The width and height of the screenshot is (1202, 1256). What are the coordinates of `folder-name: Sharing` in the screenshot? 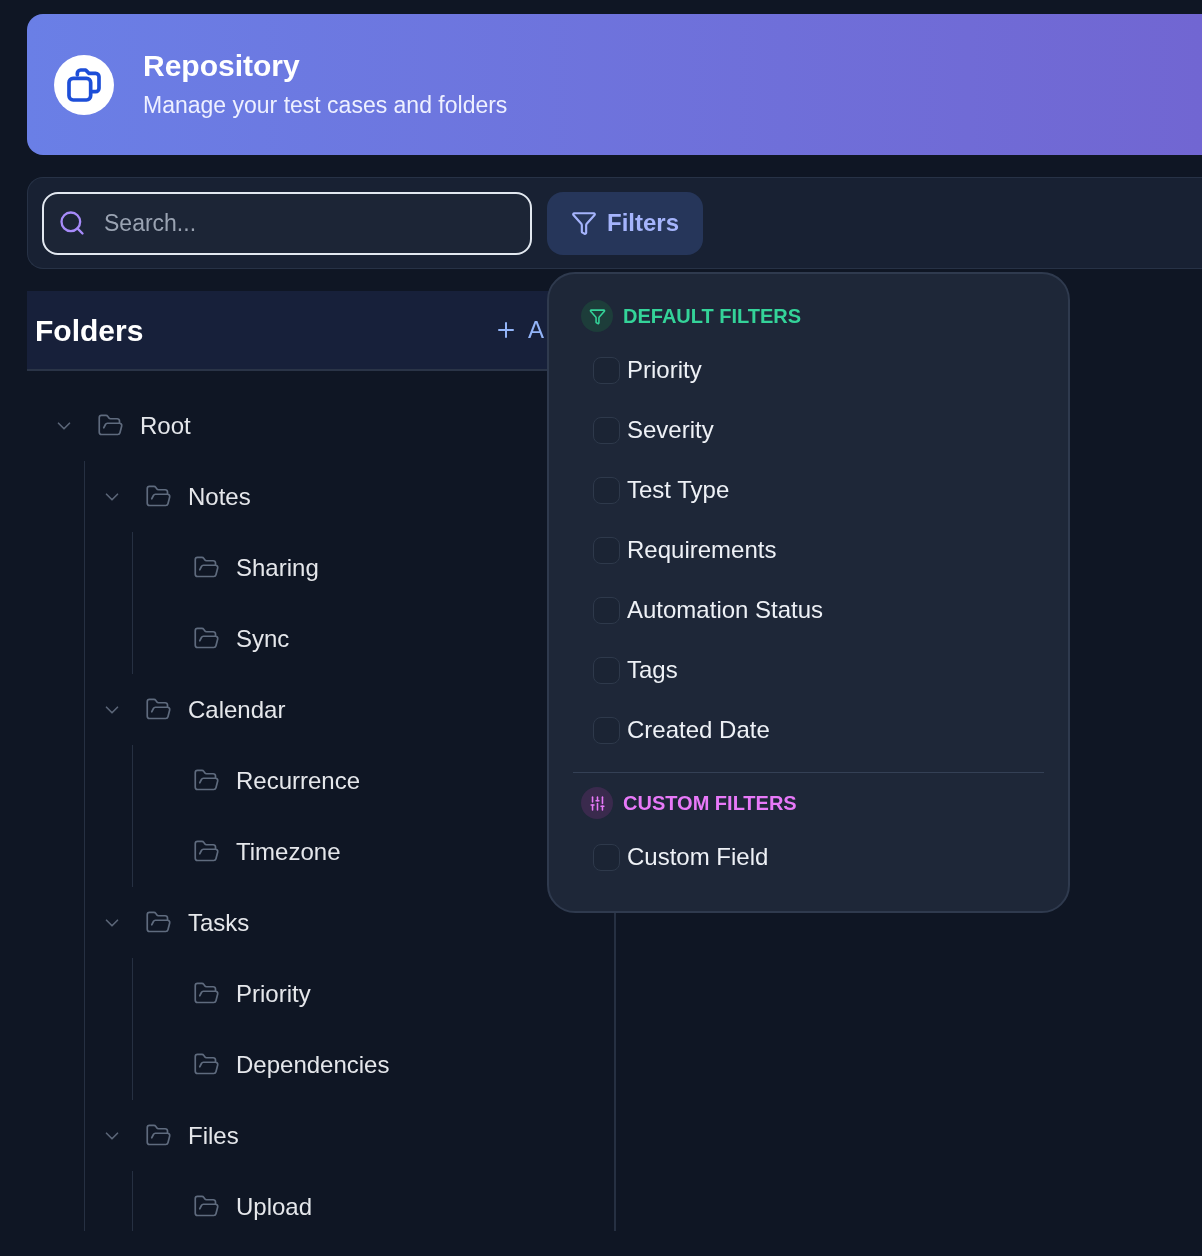 It's located at (277, 567).